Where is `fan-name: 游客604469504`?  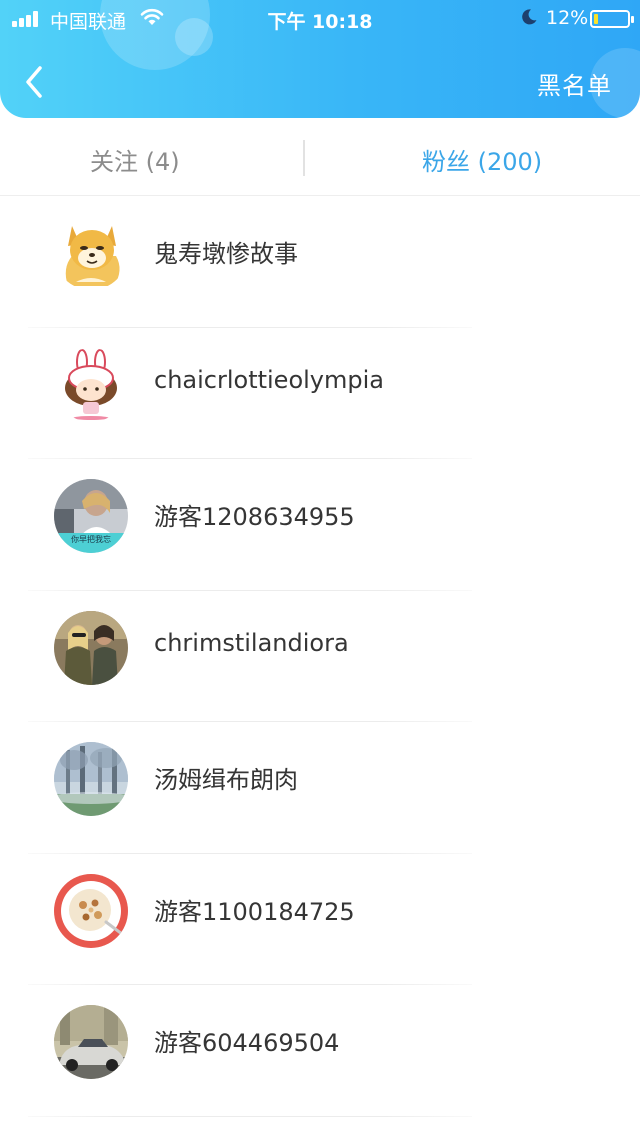 fan-name: 游客604469504 is located at coordinates (247, 1043).